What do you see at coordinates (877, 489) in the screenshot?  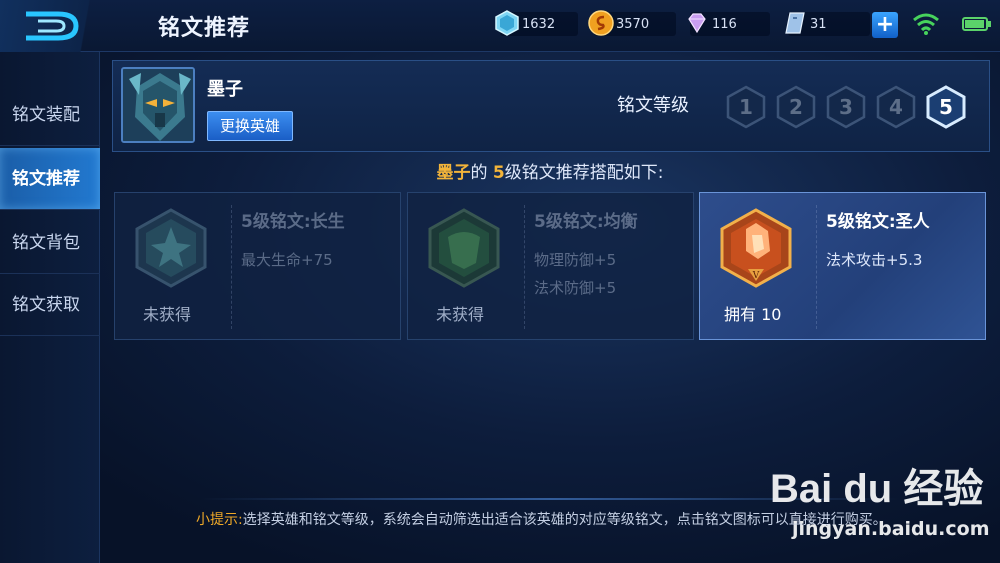 I see `watermark-logo: Bai du 经验` at bounding box center [877, 489].